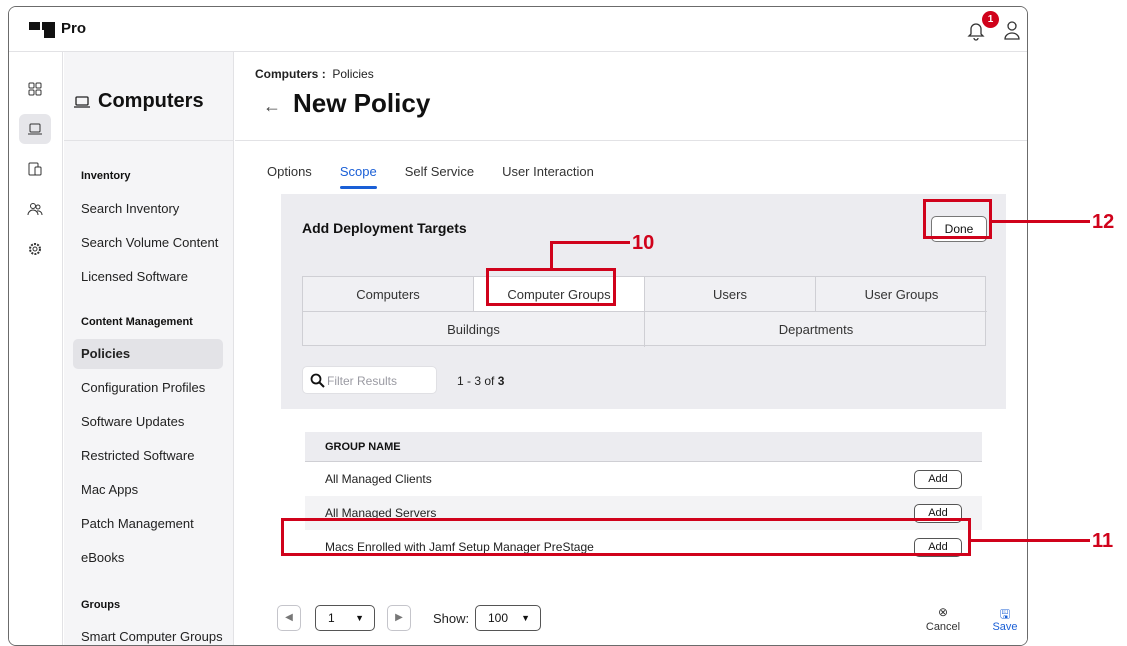 The height and width of the screenshot is (646, 1127). I want to click on sidebar-item-software-updates: Software Updates, so click(148, 422).